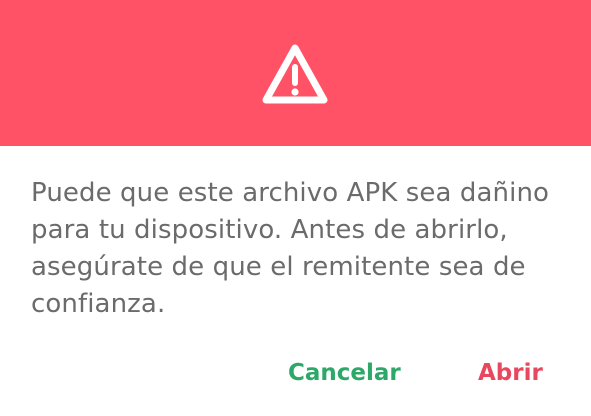  I want to click on dialog-actions: Cancelar Abrir, so click(295, 375).